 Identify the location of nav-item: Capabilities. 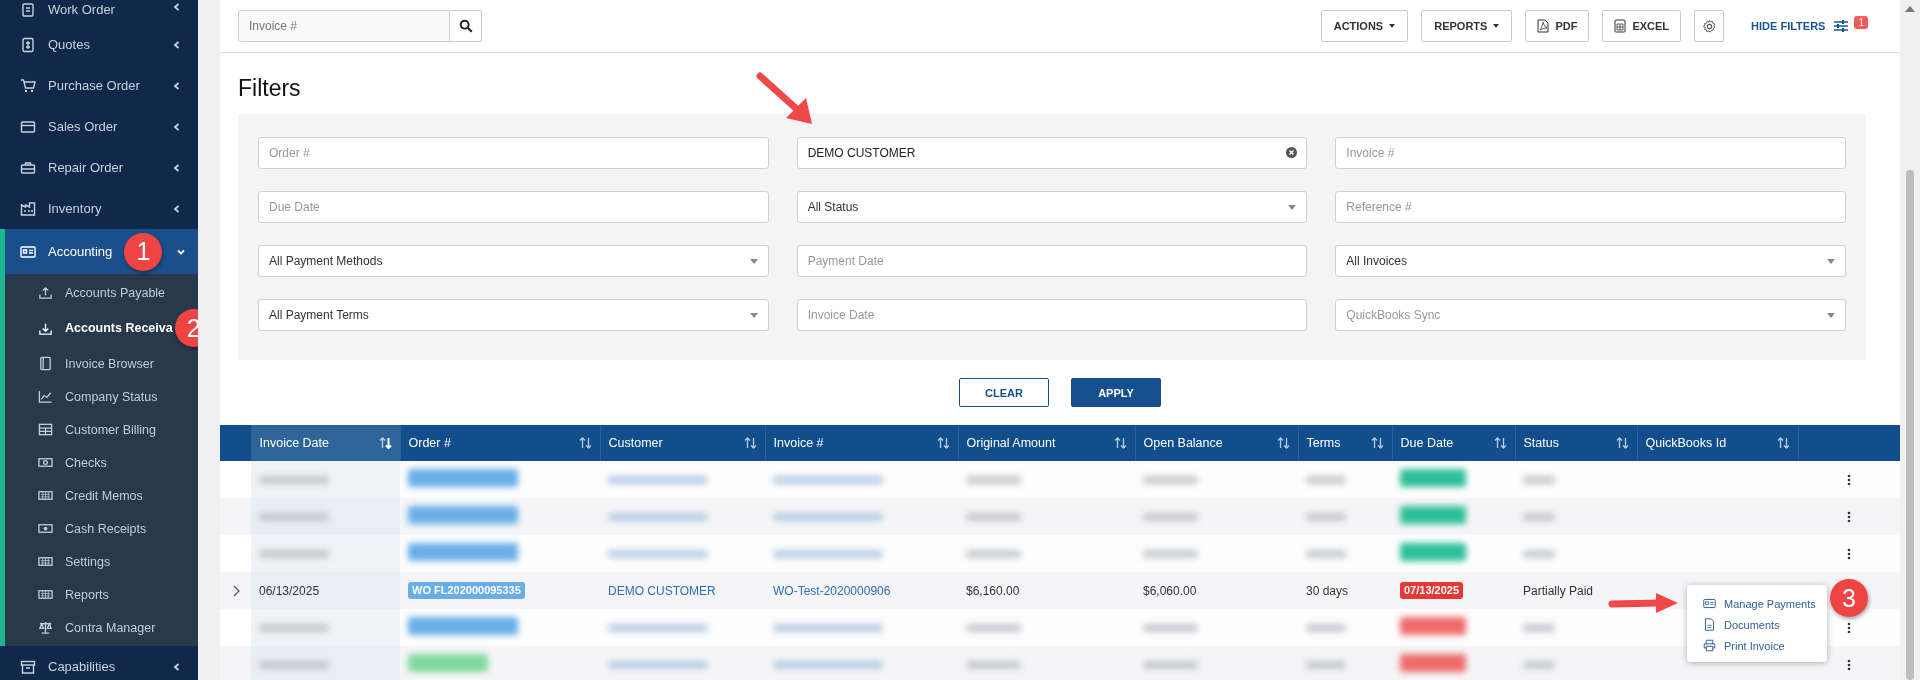
(99, 663).